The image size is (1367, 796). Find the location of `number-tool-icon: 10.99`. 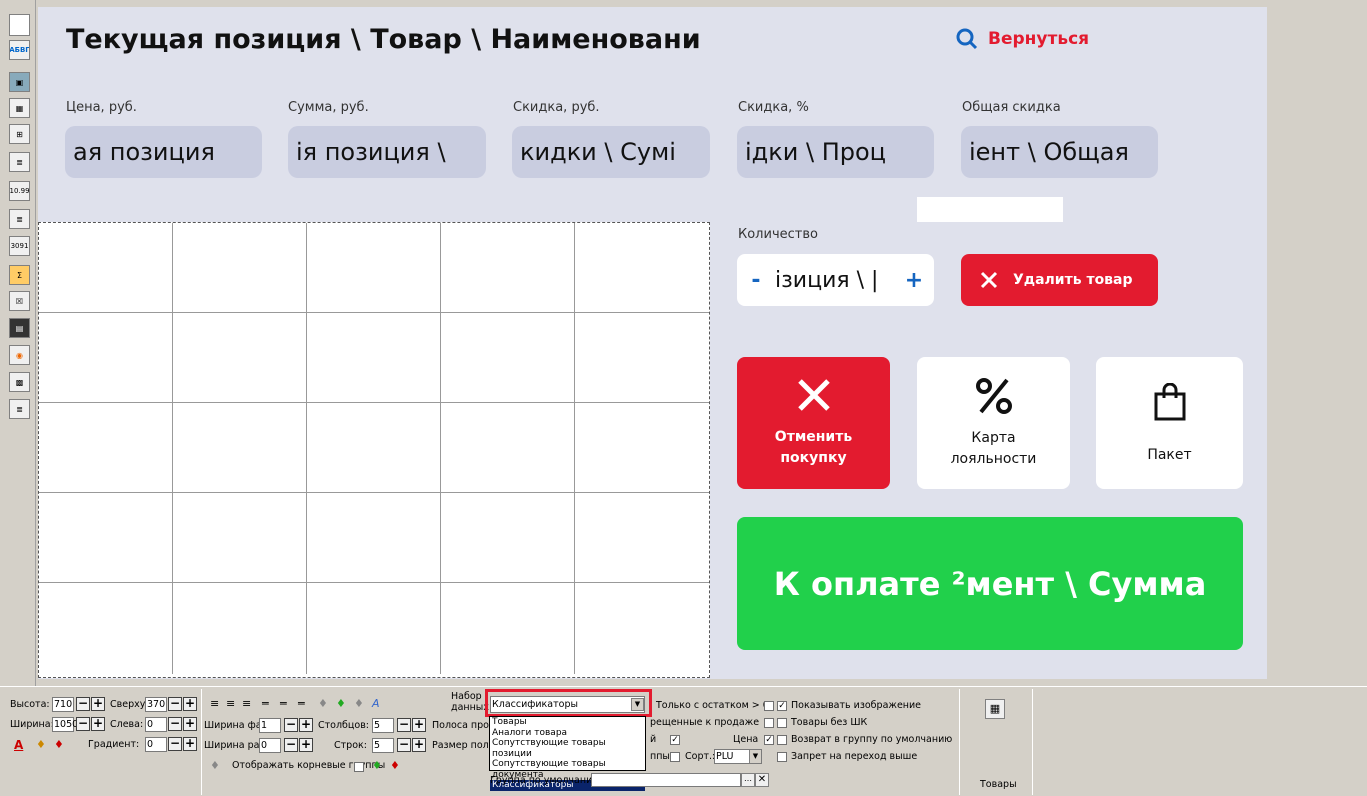

number-tool-icon: 10.99 is located at coordinates (19, 191).